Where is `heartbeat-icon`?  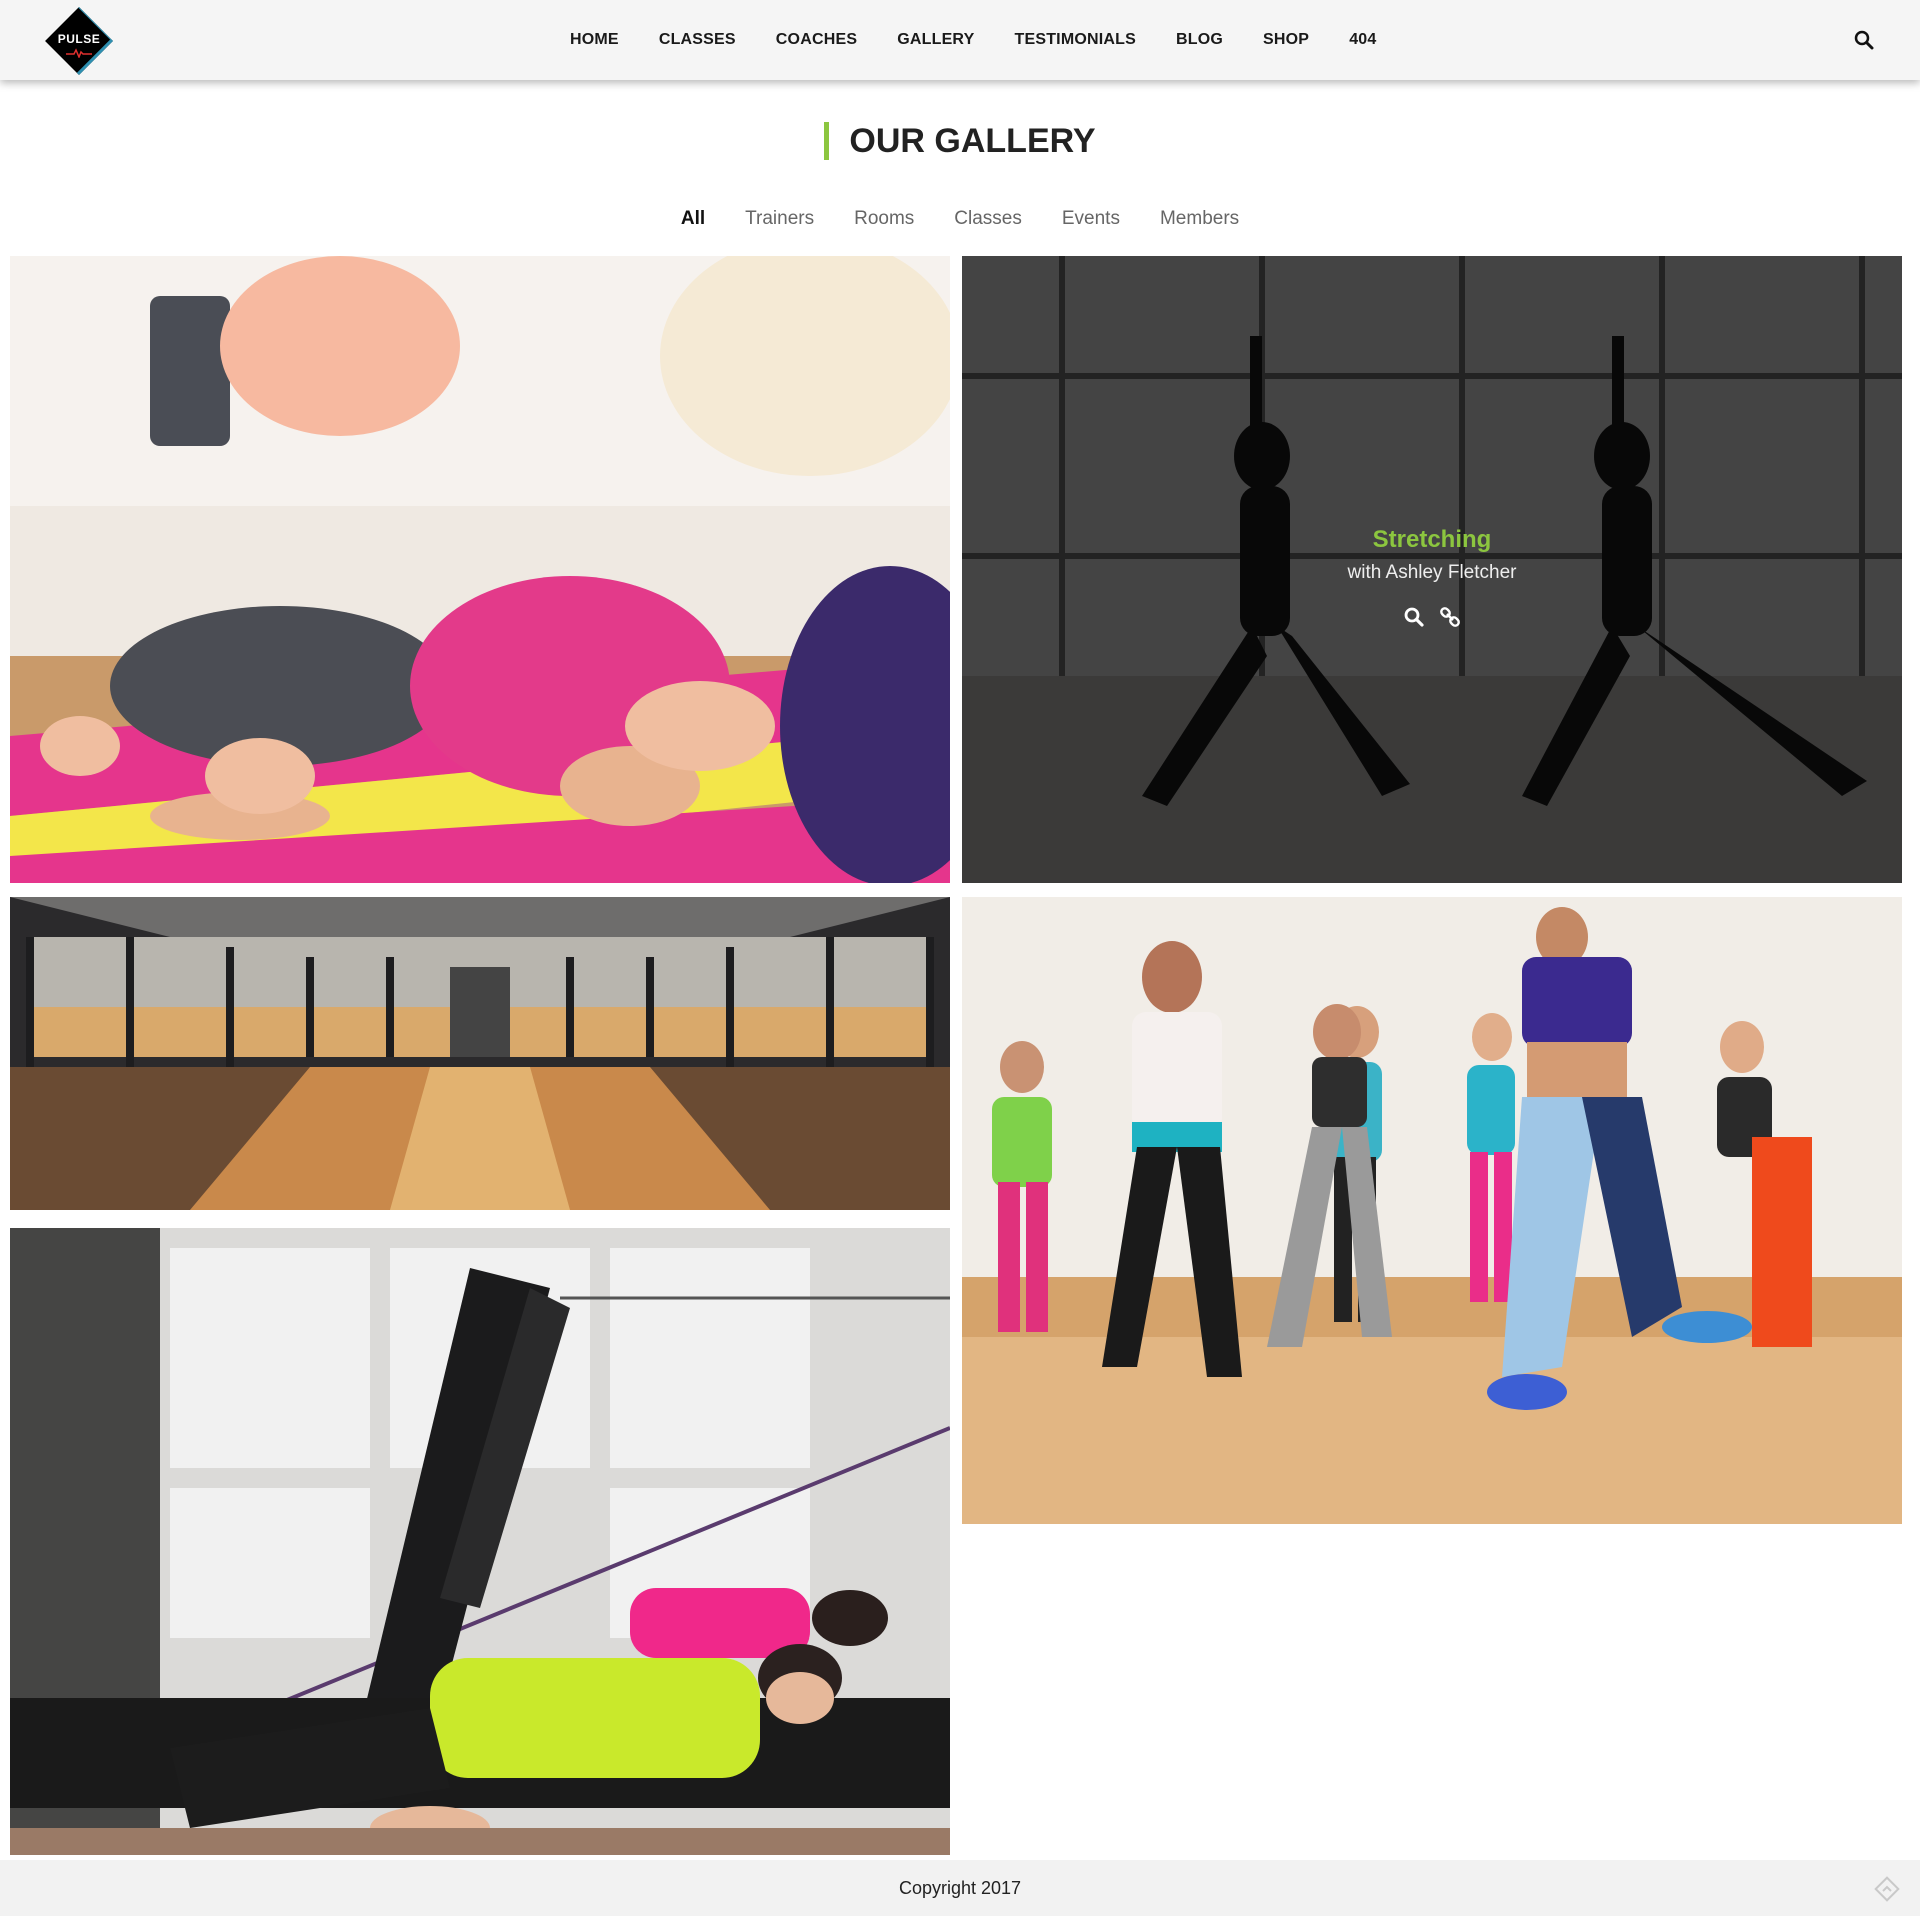
heartbeat-icon is located at coordinates (79, 53).